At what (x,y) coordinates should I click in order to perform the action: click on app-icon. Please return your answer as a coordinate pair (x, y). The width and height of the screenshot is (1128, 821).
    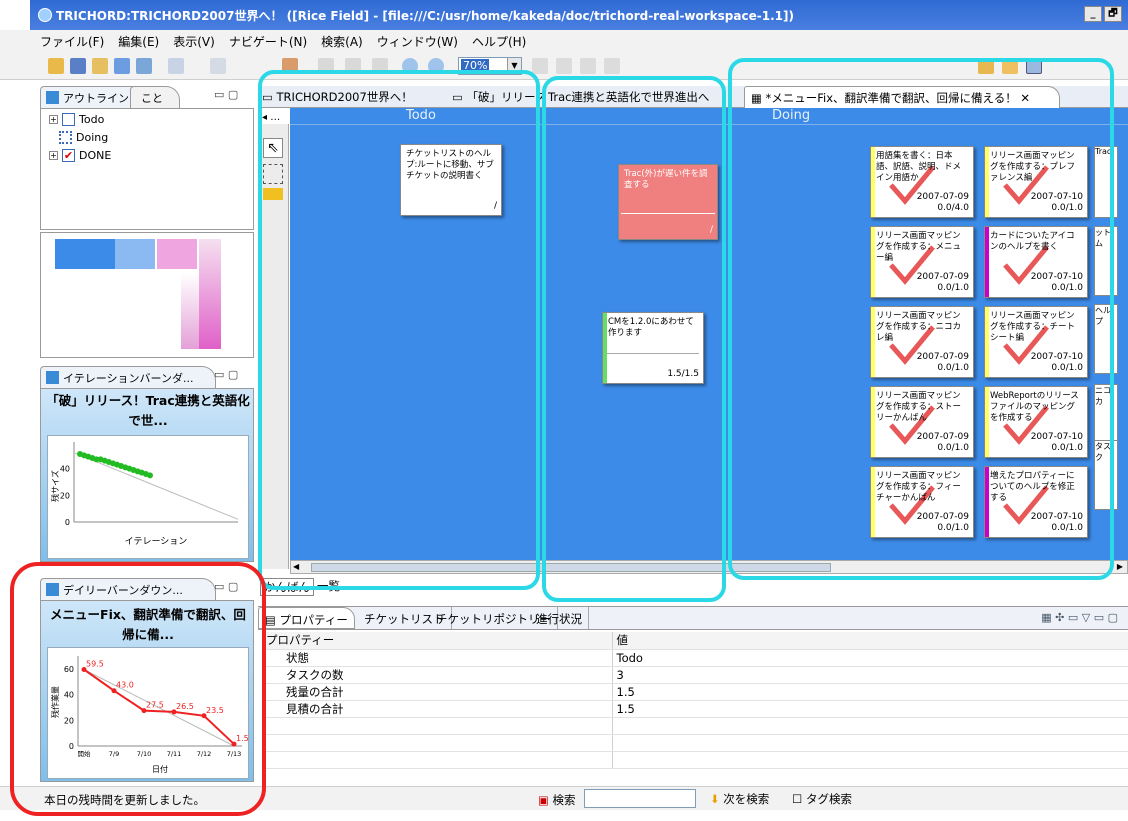
    Looking at the image, I should click on (45, 15).